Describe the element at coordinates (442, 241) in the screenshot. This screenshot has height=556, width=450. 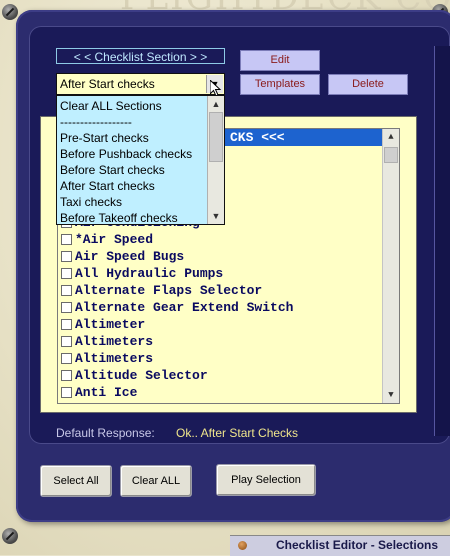
I see `right-panel-edge` at that location.